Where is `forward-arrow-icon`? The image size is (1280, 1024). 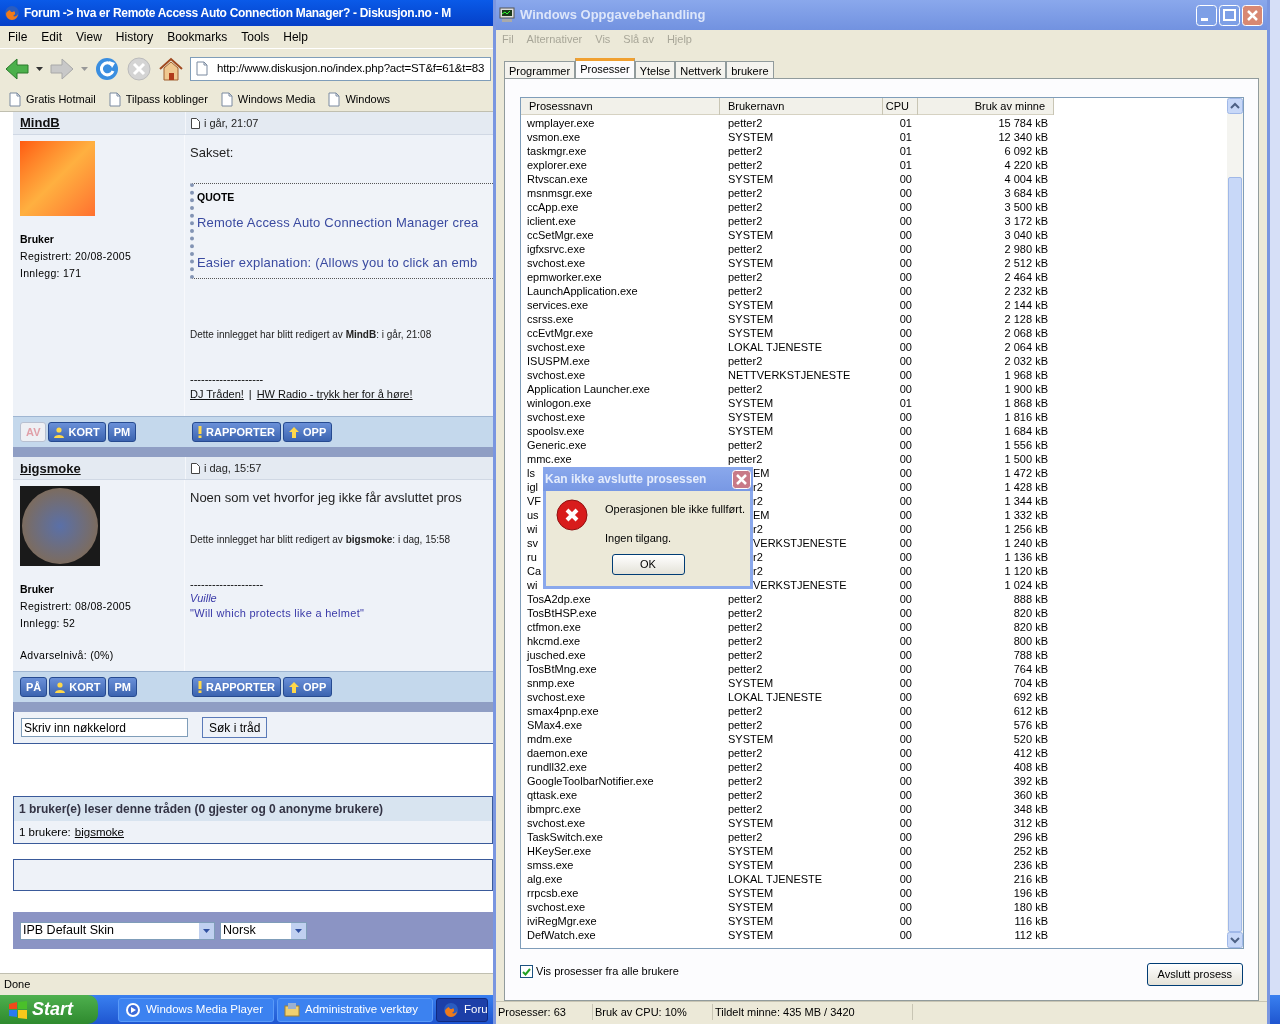 forward-arrow-icon is located at coordinates (62, 68).